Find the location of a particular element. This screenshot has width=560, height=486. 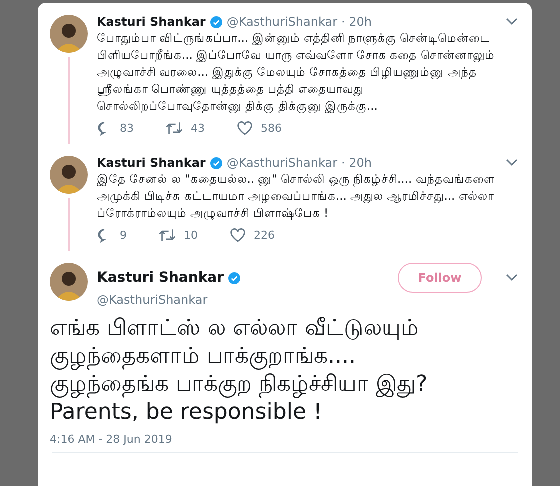

reply-count: 83 is located at coordinates (127, 128).